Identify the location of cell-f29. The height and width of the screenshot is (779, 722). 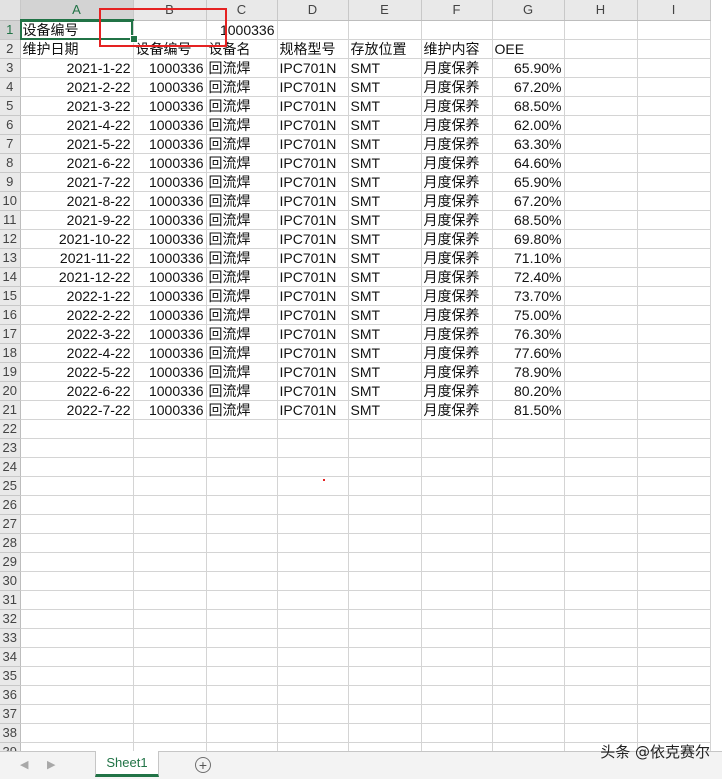
(457, 562).